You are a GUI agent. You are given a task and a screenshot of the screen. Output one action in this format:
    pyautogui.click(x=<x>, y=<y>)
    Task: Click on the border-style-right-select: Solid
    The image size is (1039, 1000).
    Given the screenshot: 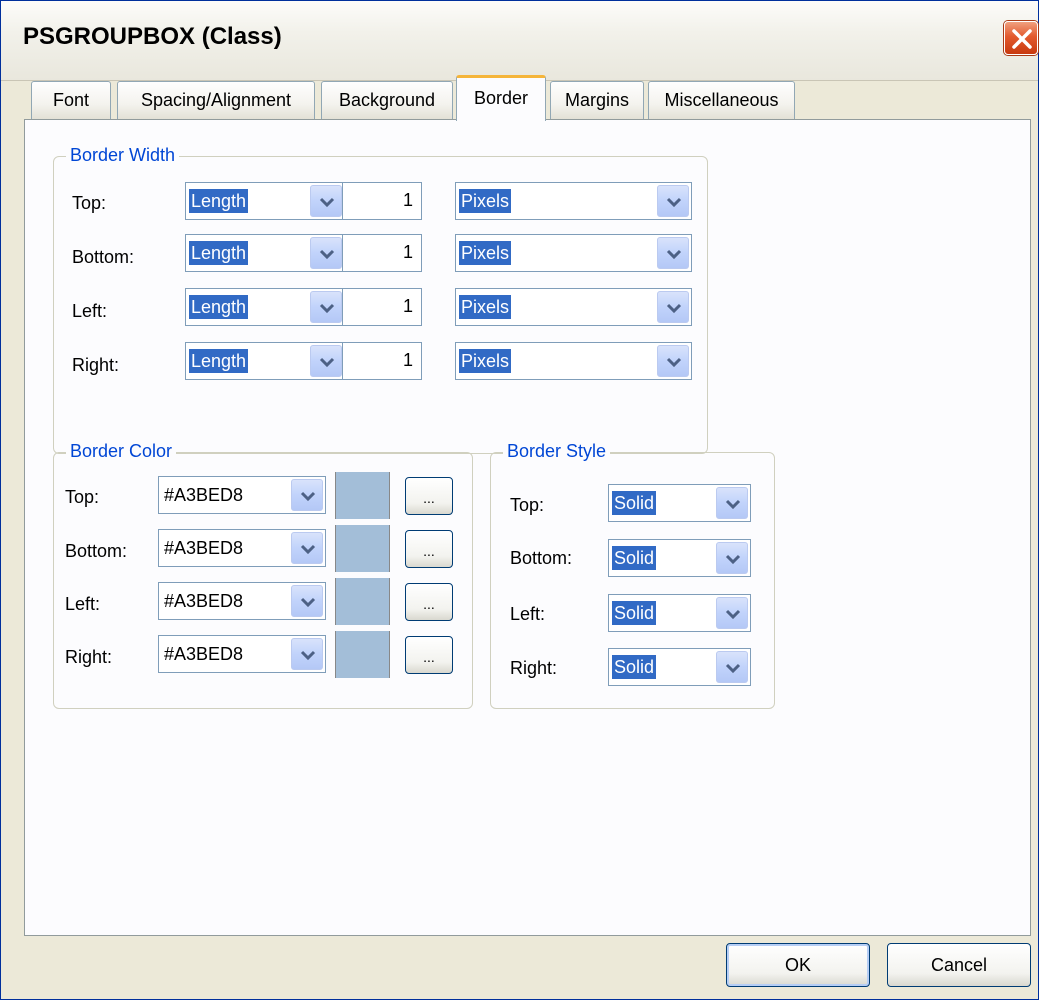 What is the action you would take?
    pyautogui.click(x=679, y=667)
    